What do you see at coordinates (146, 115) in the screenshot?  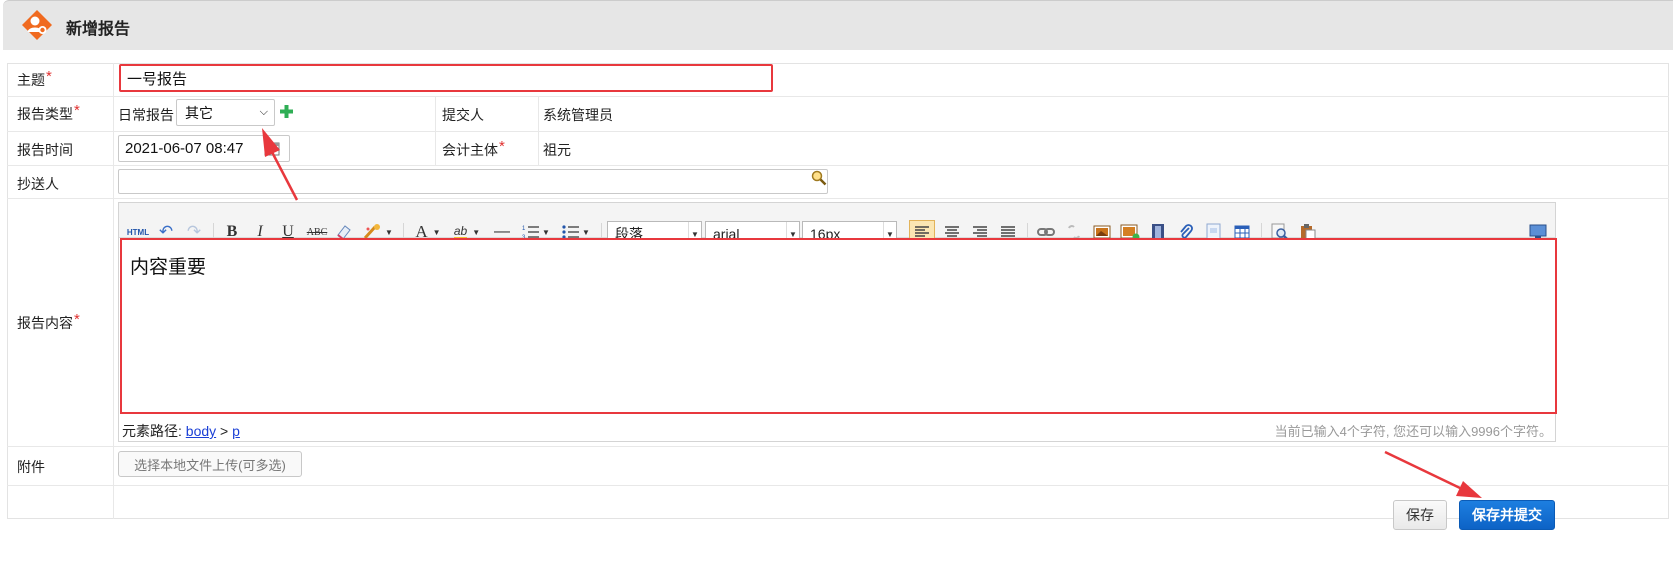 I see `report-category-text: 日常报告` at bounding box center [146, 115].